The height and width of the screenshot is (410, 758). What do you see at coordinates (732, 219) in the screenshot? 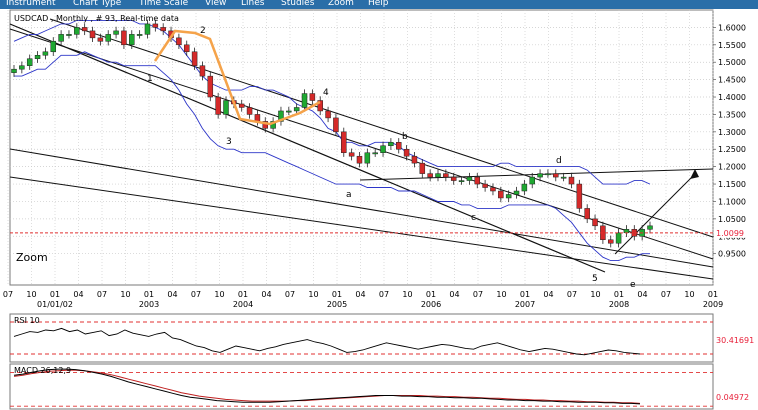
I see `price-tick-label: 1.0500` at bounding box center [732, 219].